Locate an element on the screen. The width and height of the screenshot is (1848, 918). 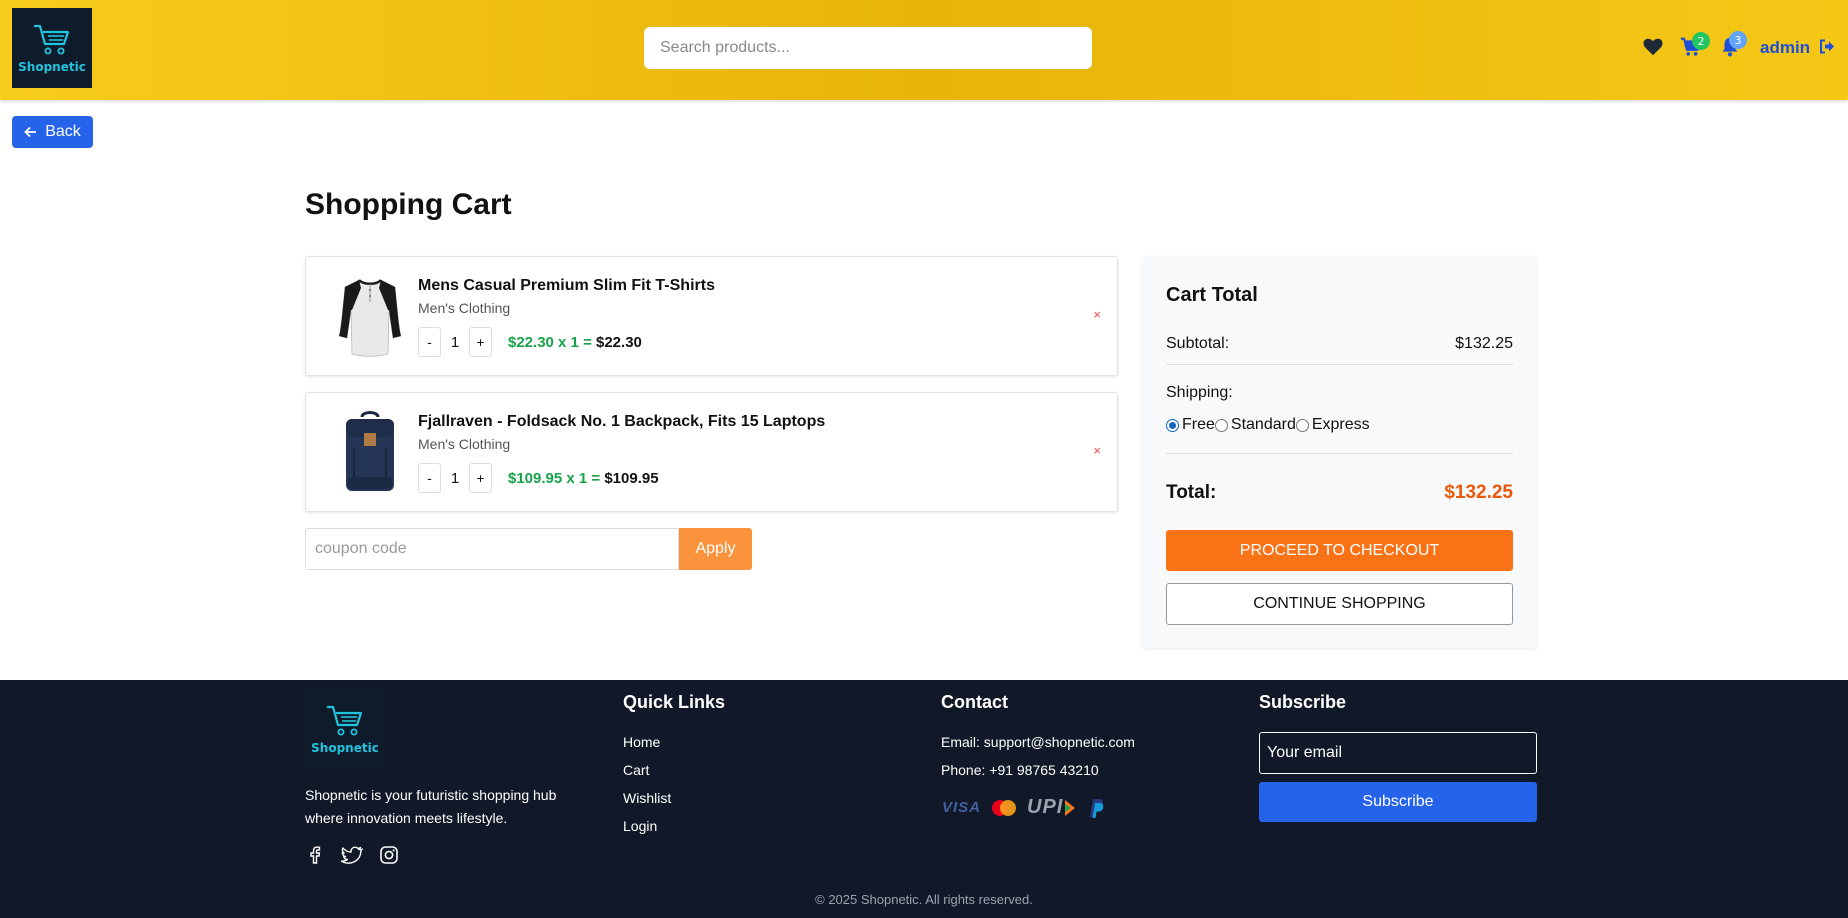
tshirt-image is located at coordinates (370, 317).